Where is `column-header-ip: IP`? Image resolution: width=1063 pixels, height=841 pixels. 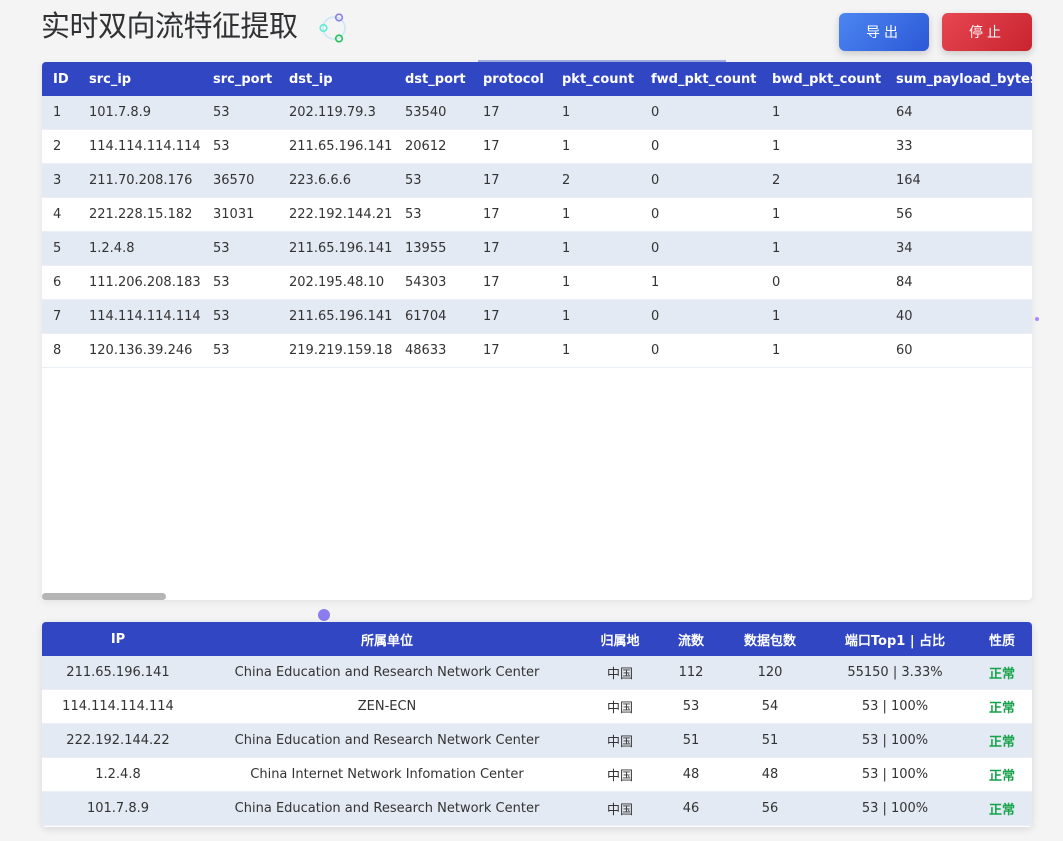
column-header-ip: IP is located at coordinates (118, 639).